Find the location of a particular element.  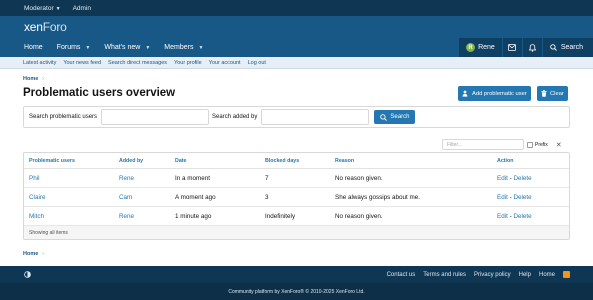

close-icon: ✕ is located at coordinates (559, 145).